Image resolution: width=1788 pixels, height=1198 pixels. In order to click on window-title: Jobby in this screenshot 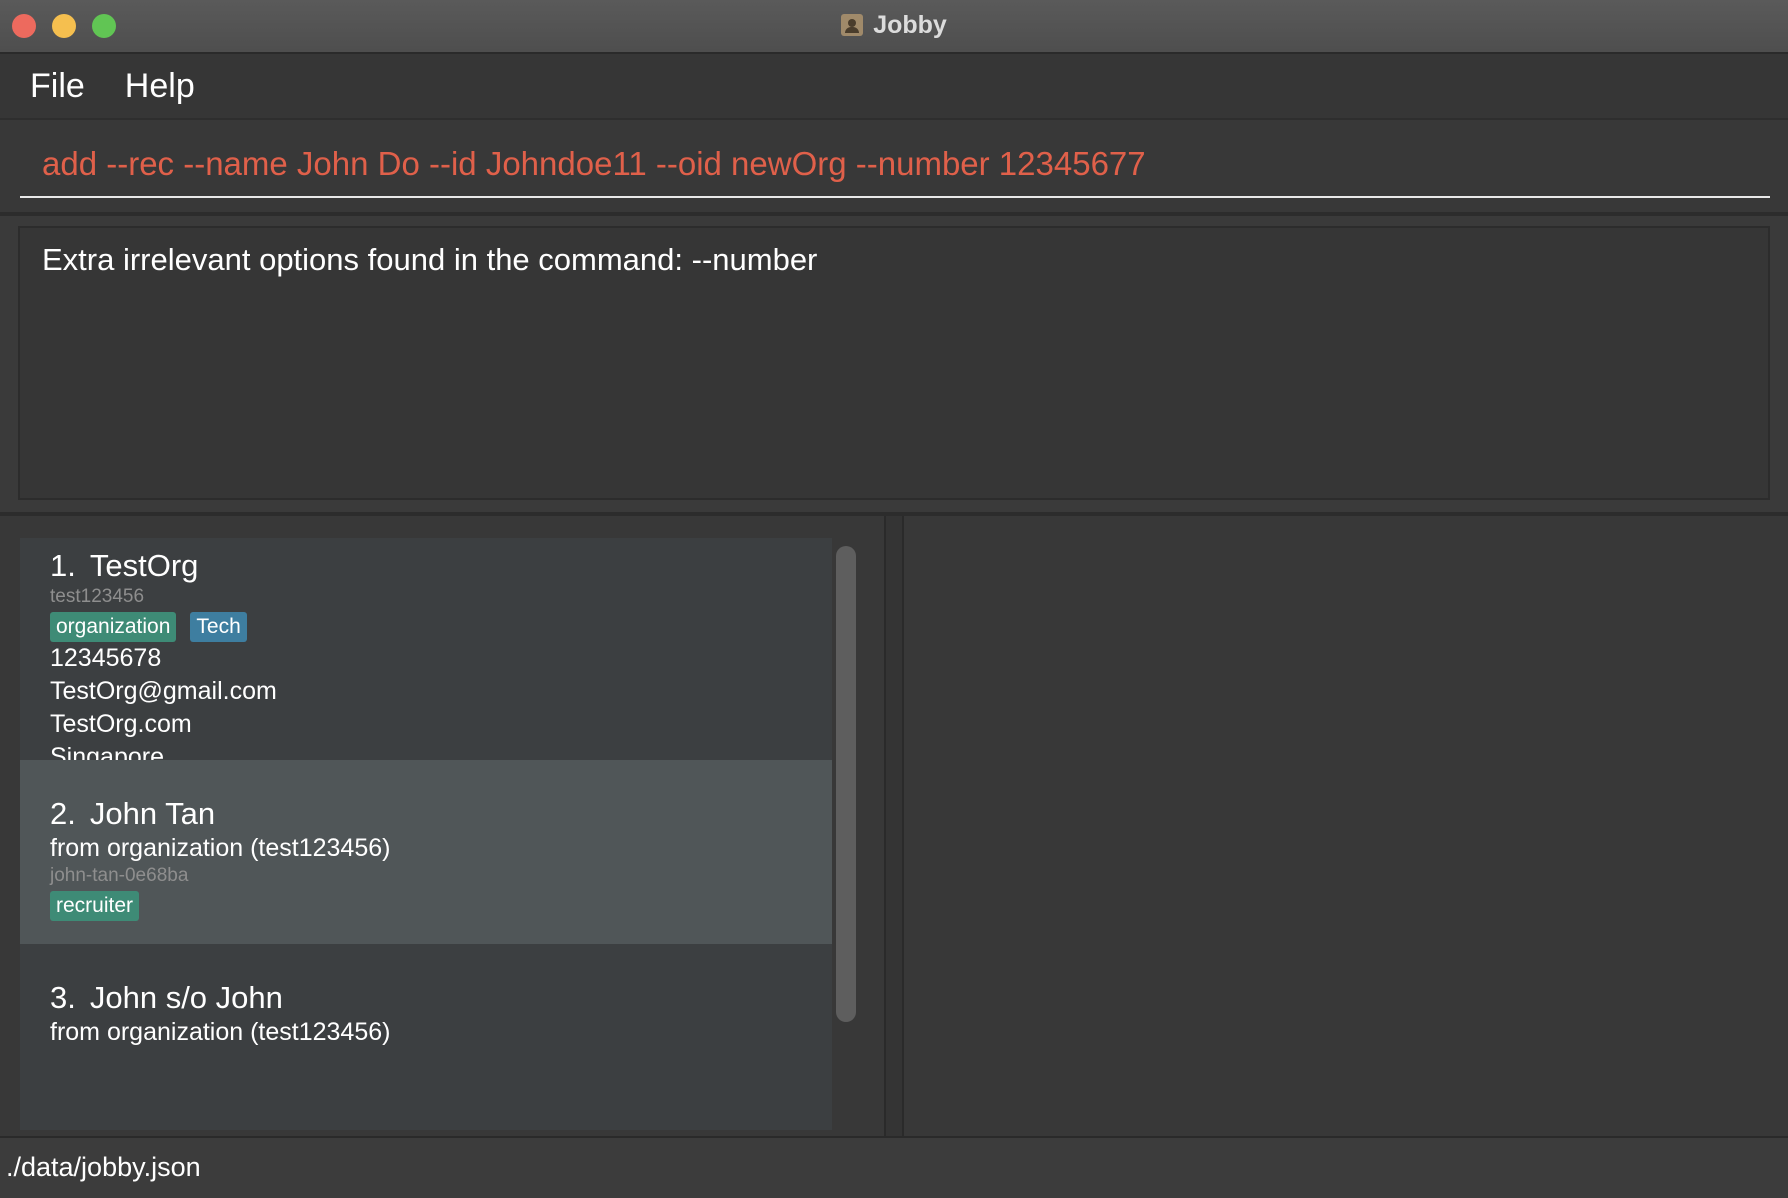, I will do `click(910, 24)`.